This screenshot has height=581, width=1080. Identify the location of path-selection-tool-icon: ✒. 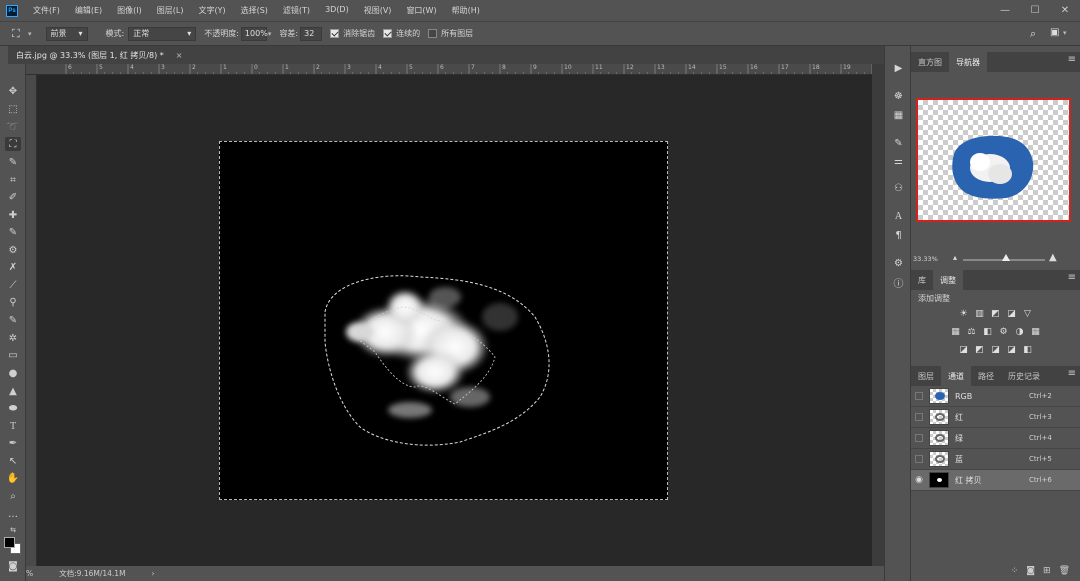
(13, 443).